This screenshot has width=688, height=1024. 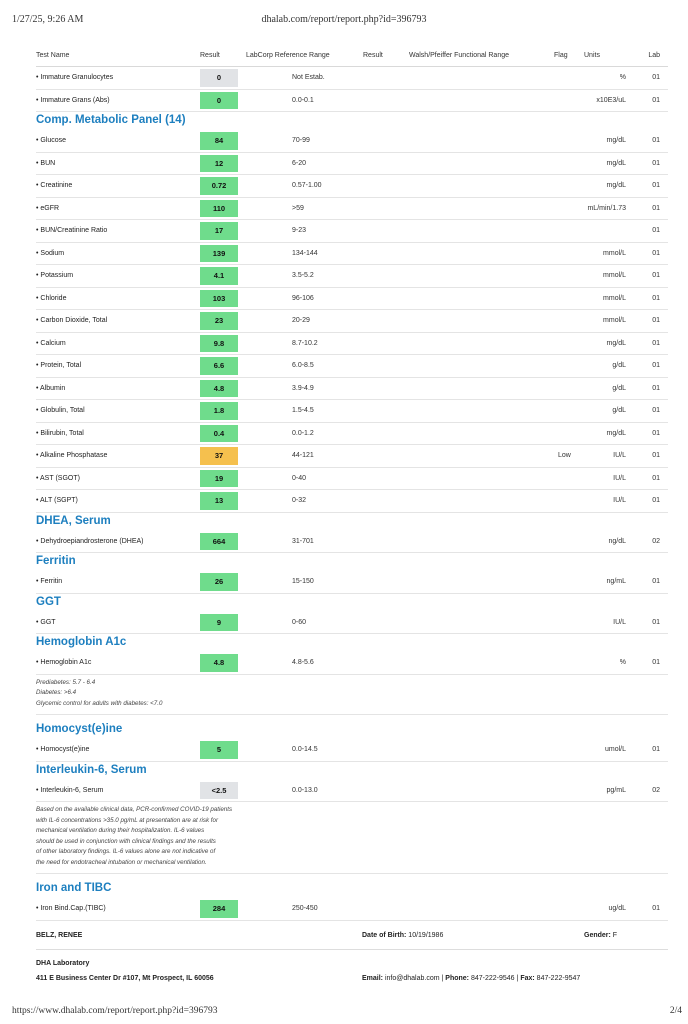 What do you see at coordinates (352, 663) in the screenshot?
I see `table-row: • Hemoglobin A1c 4.8 4.8-5.6% 01` at bounding box center [352, 663].